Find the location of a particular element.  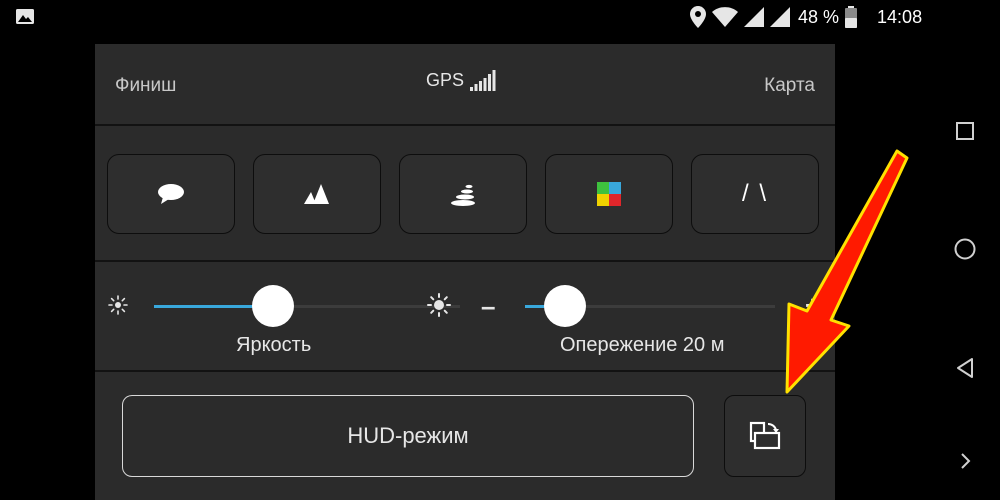

recents-button is located at coordinates (965, 131).